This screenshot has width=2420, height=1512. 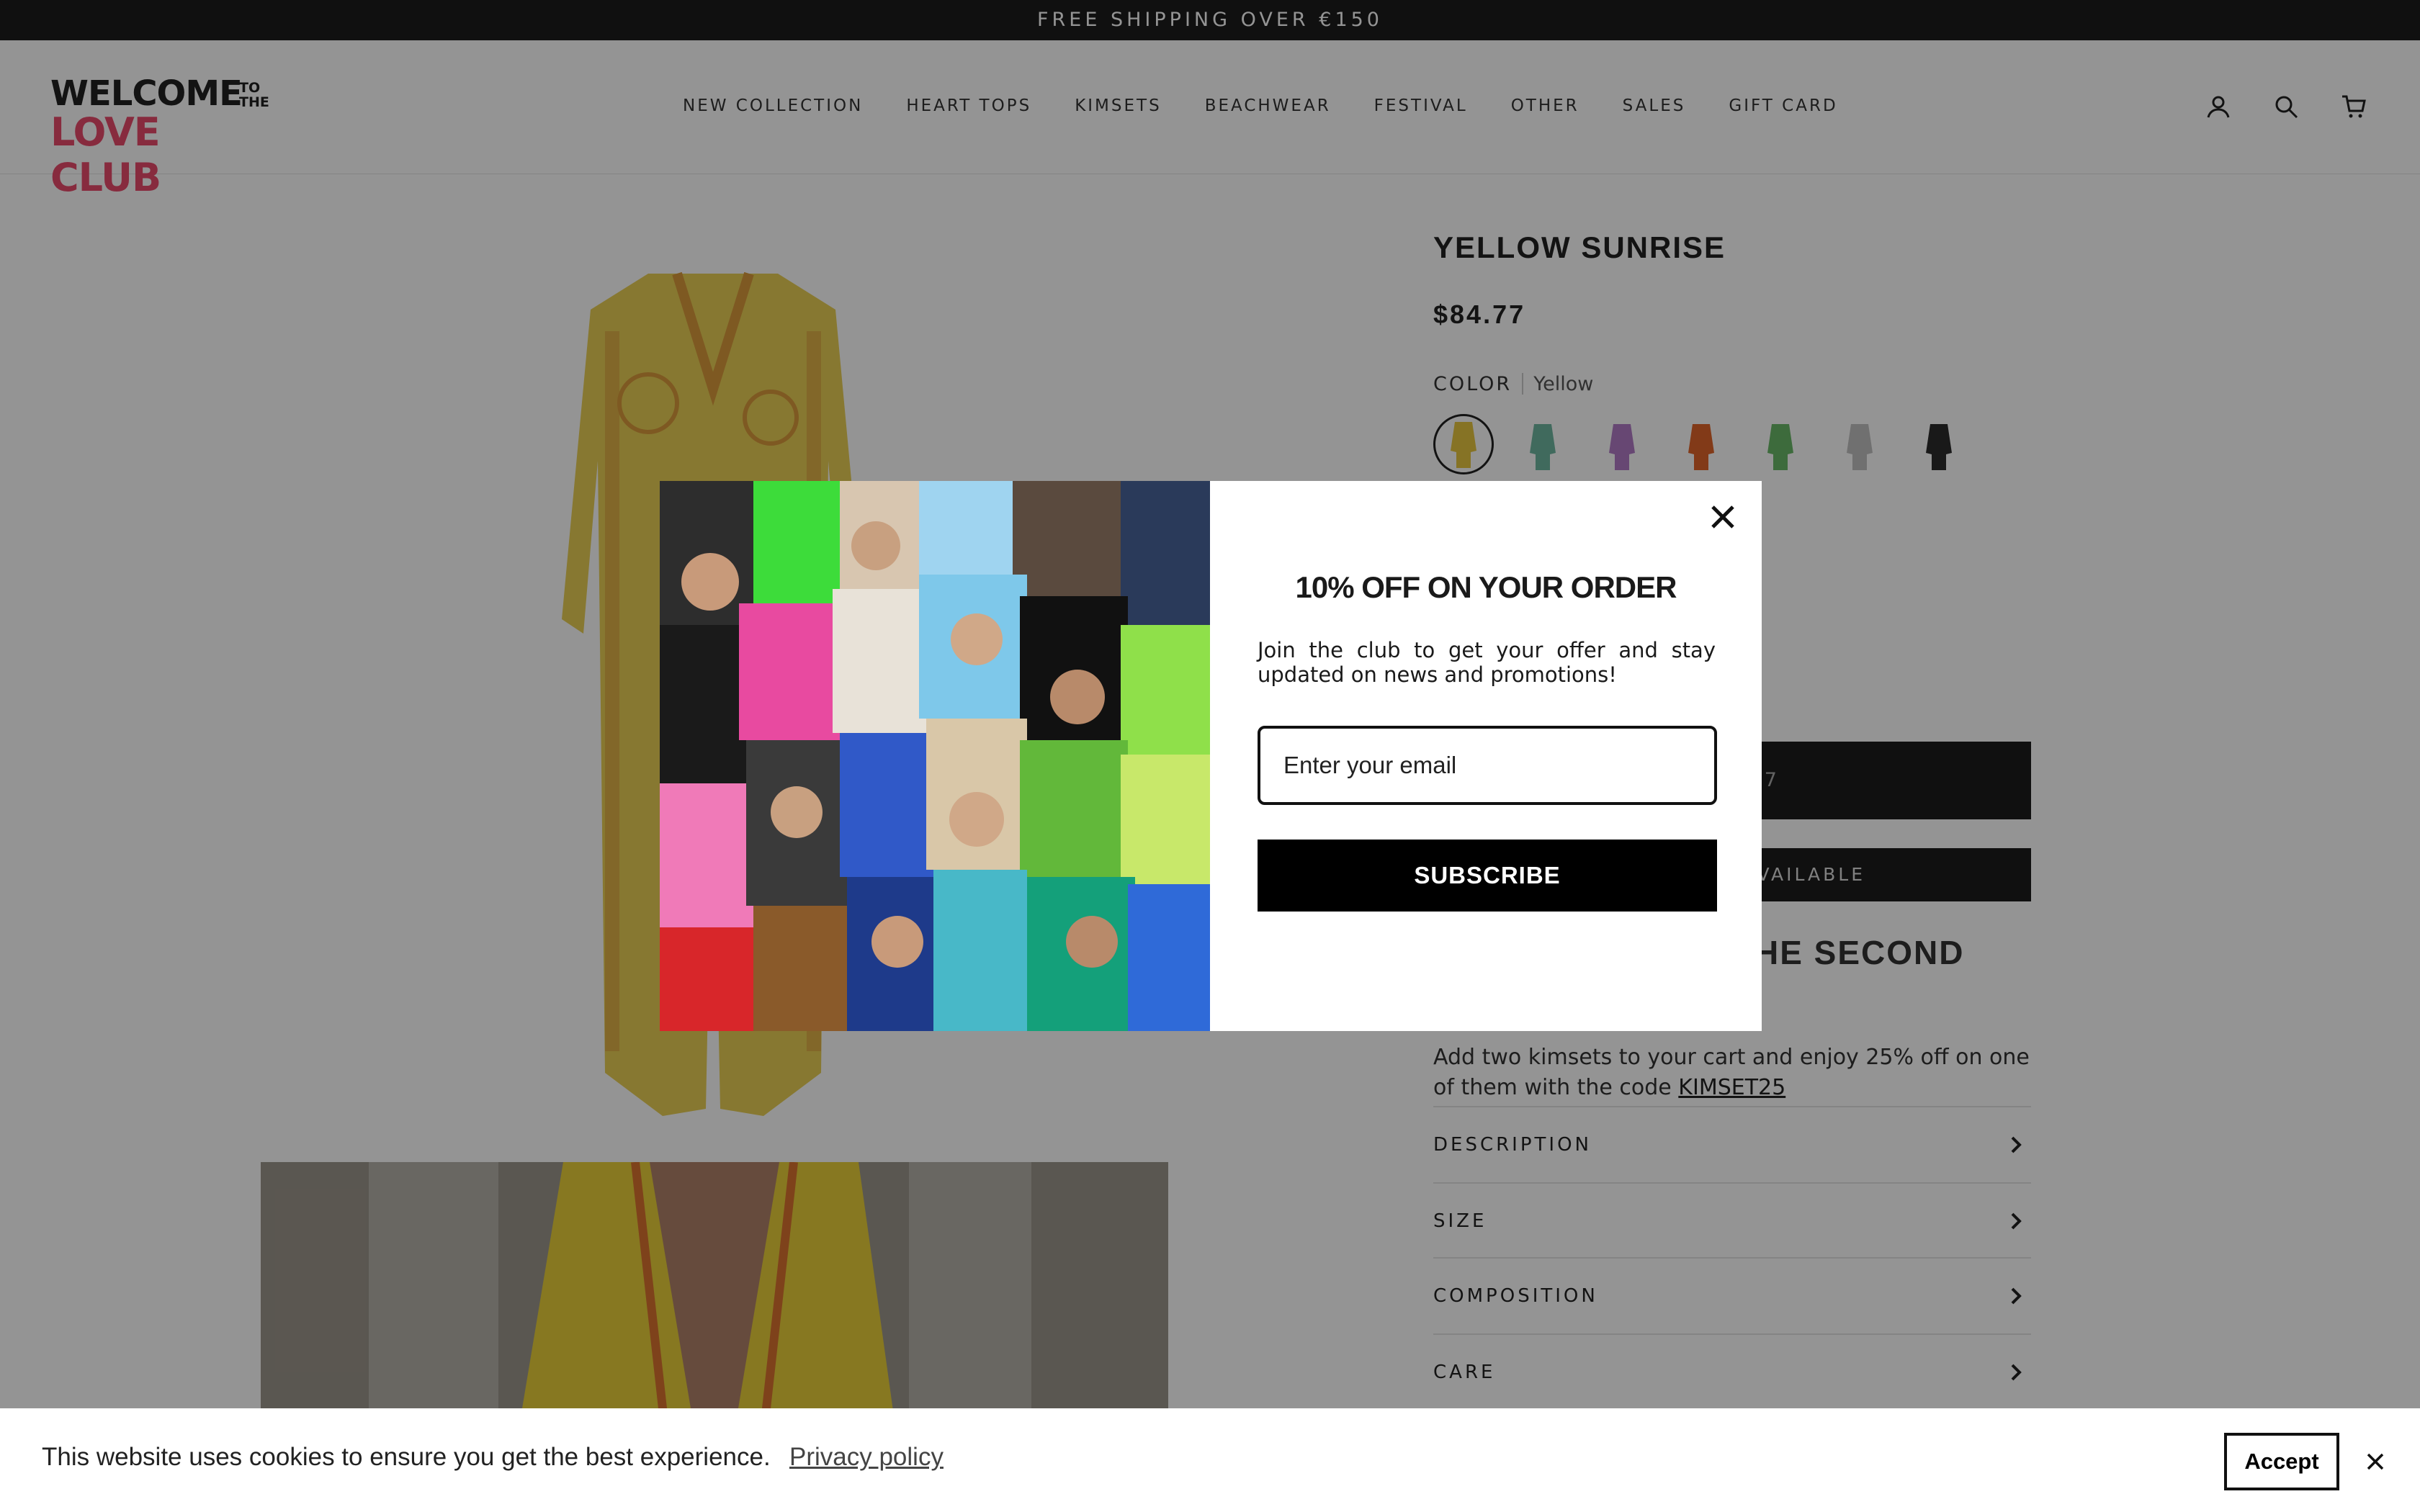 What do you see at coordinates (2375, 1461) in the screenshot?
I see `cookie-close-icon` at bounding box center [2375, 1461].